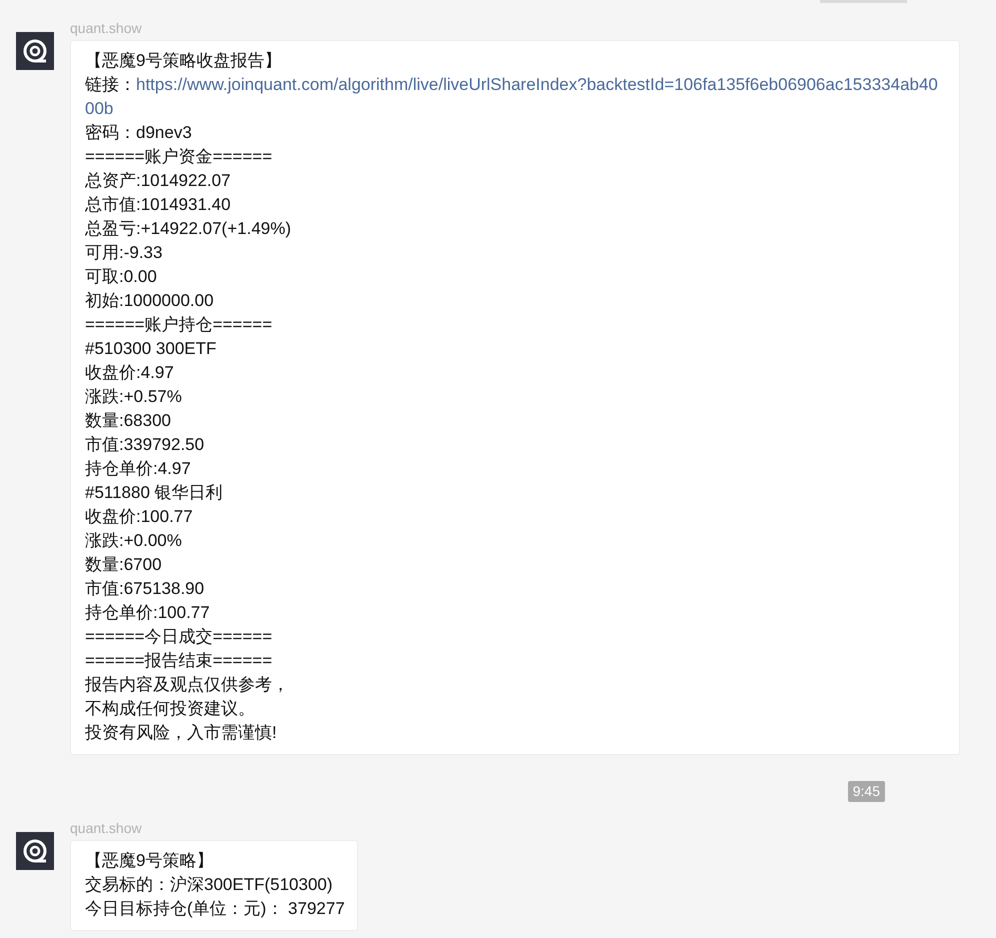 The width and height of the screenshot is (996, 938). What do you see at coordinates (209, 885) in the screenshot?
I see `message-line: 交易标的：沪深300ETF(510300)` at bounding box center [209, 885].